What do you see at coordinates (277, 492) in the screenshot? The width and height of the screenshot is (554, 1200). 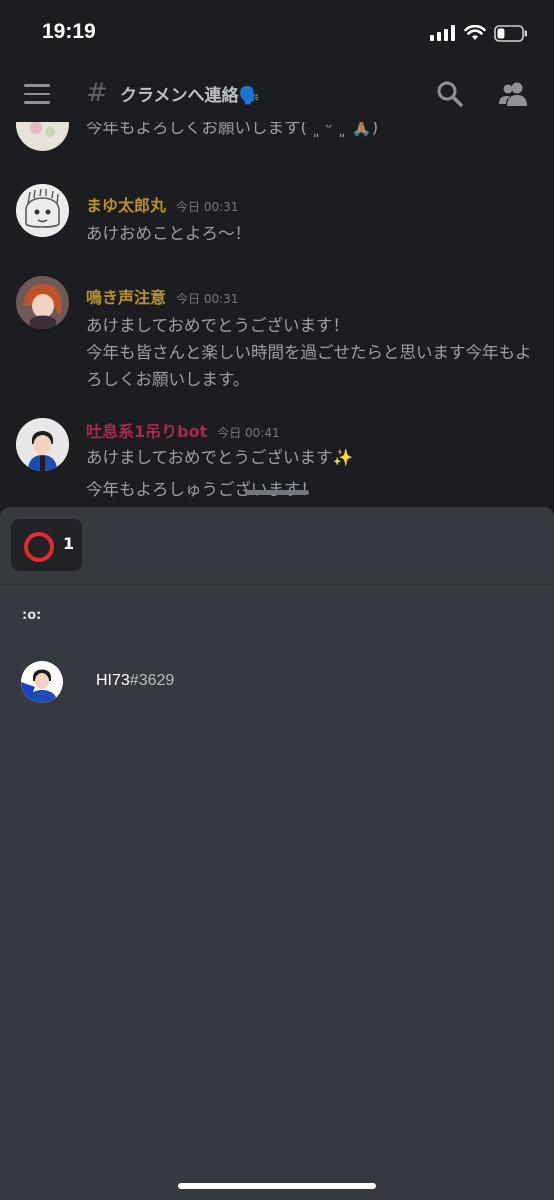 I see `sheet-drag-handle` at bounding box center [277, 492].